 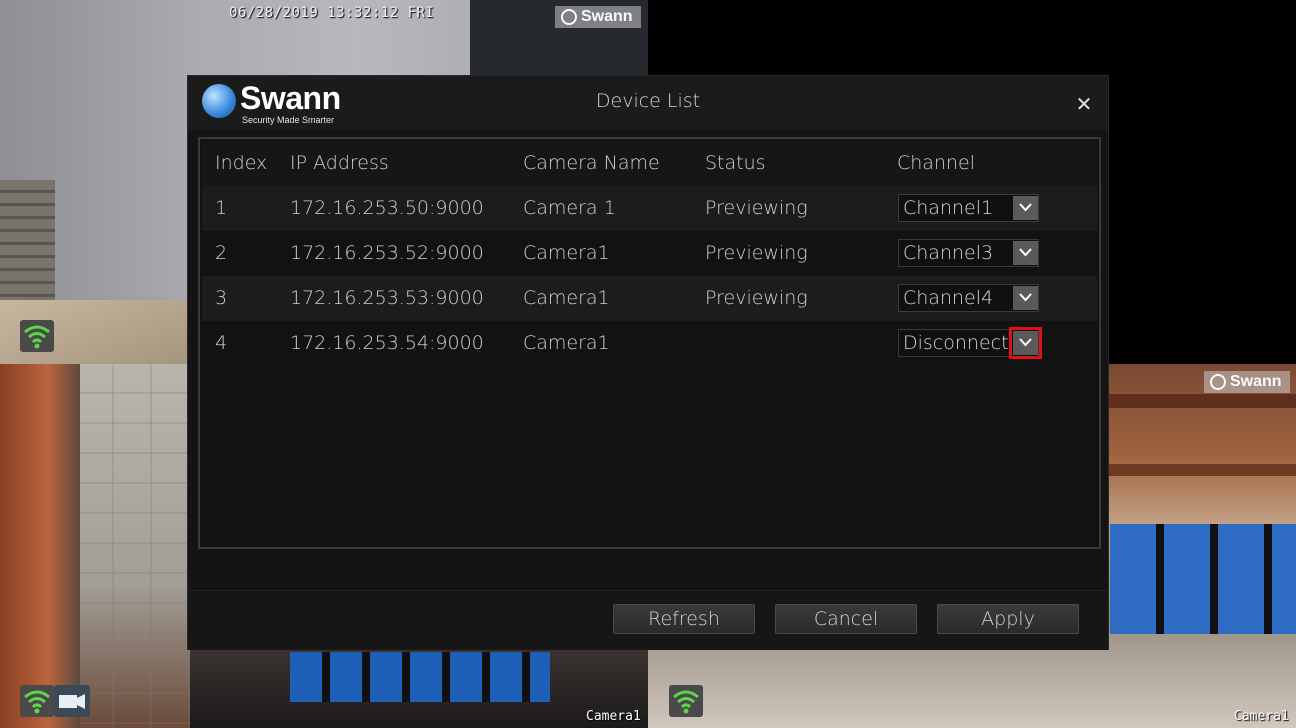 I want to click on channel-select-value: Channel4, so click(x=948, y=298).